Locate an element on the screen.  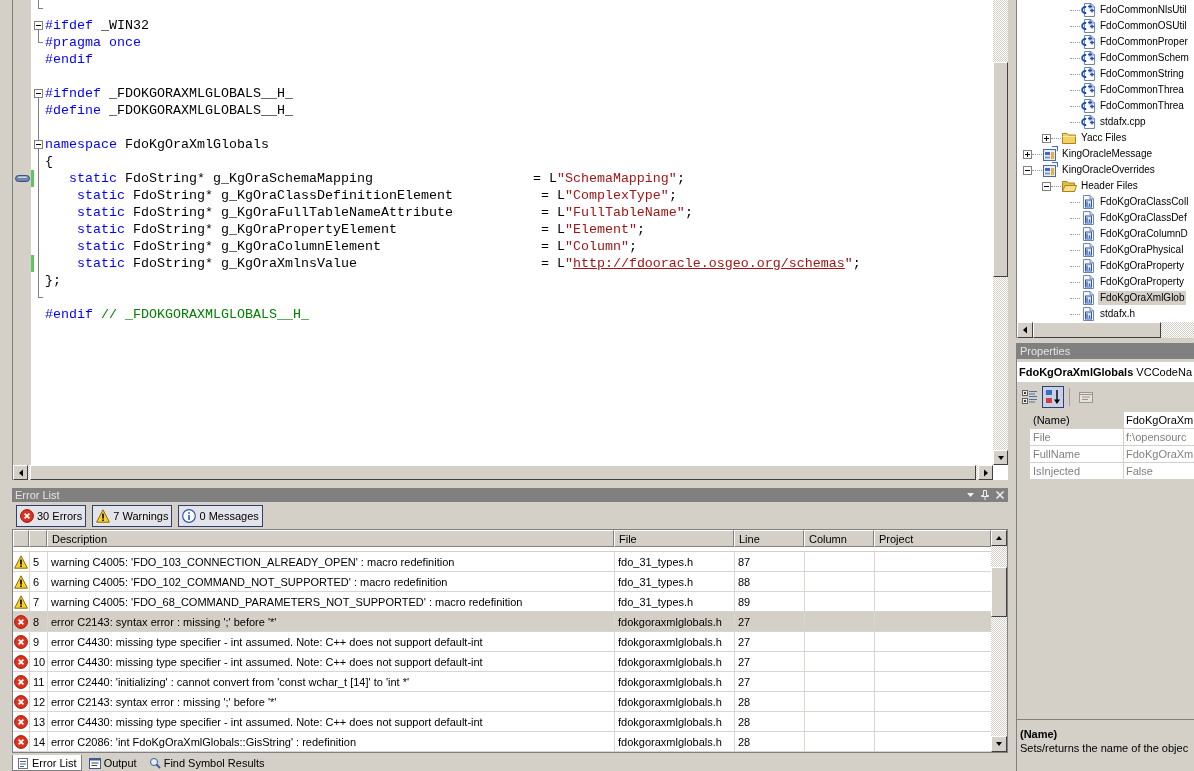
code-line: static FdoString* g_KgOraClassDefinitionElement = L"ComplexType"; is located at coordinates (376, 195).